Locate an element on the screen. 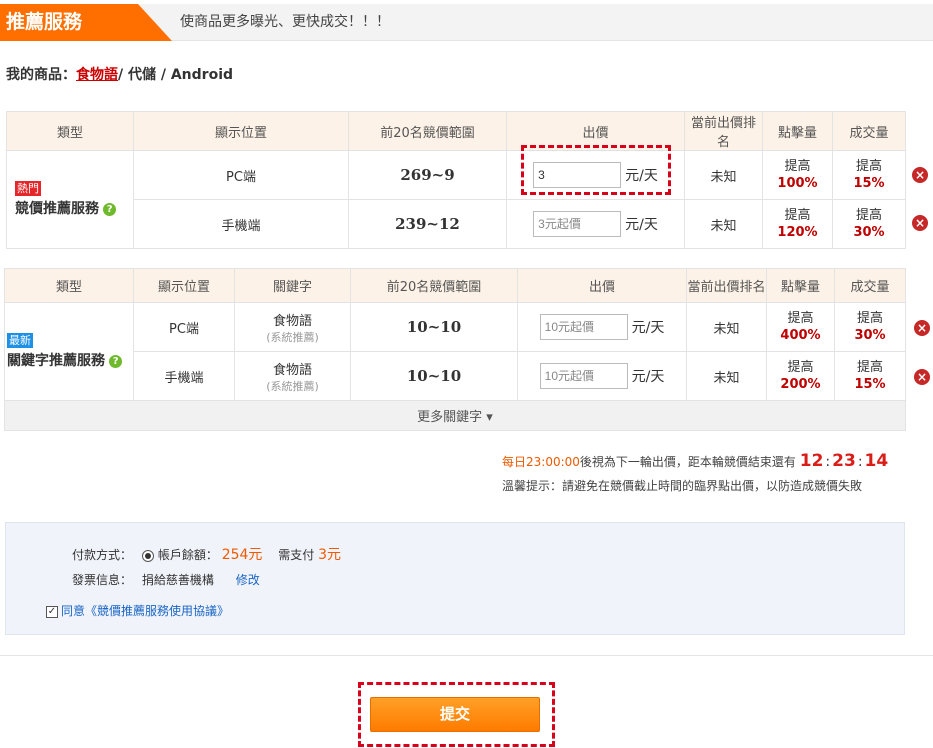  col-clicks: 點擊量 is located at coordinates (800, 285).